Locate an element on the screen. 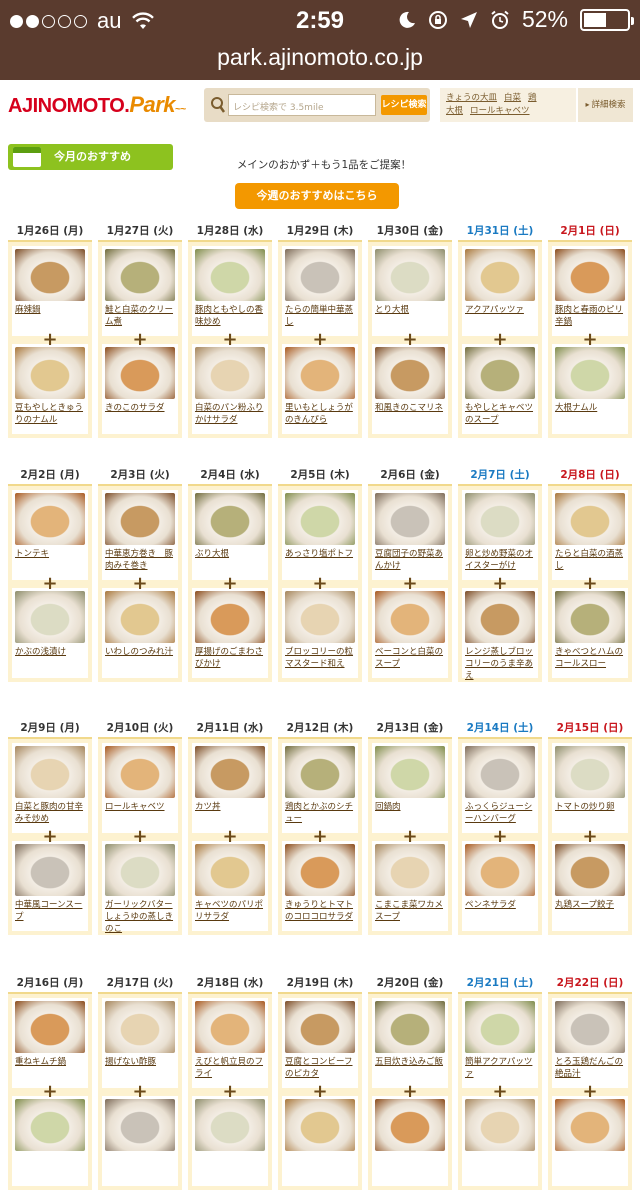  weekly-recommend-button: 今週のおすすめはこちら is located at coordinates (317, 196).